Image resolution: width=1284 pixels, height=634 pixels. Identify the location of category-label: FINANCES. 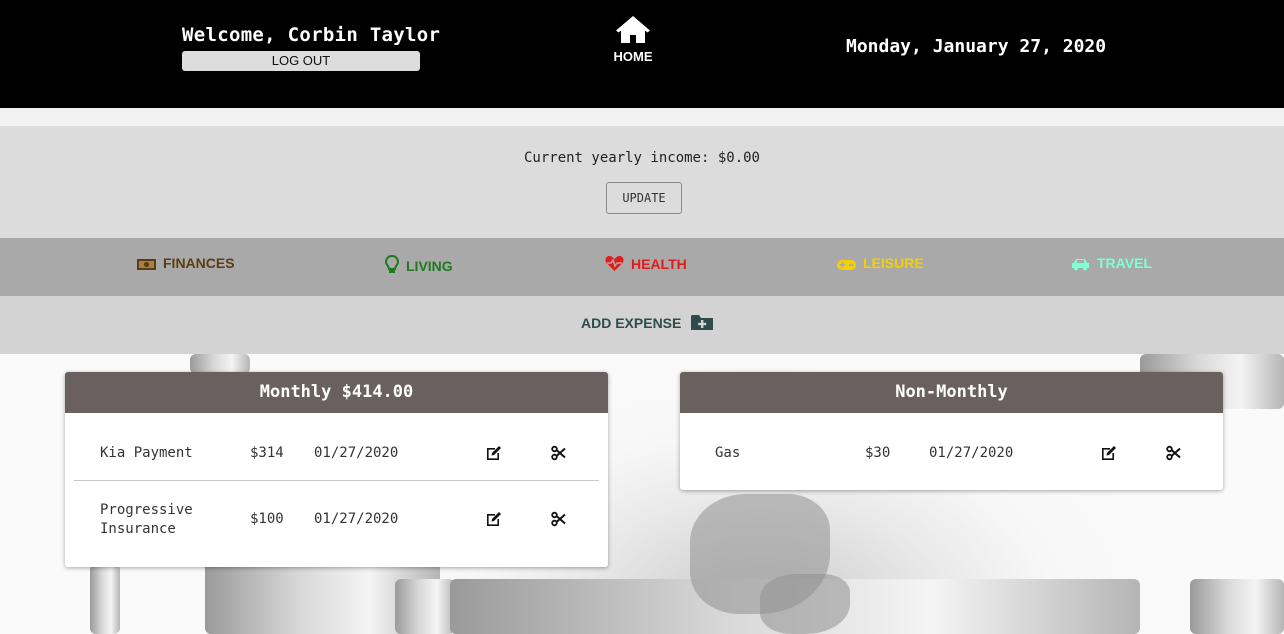
(199, 263).